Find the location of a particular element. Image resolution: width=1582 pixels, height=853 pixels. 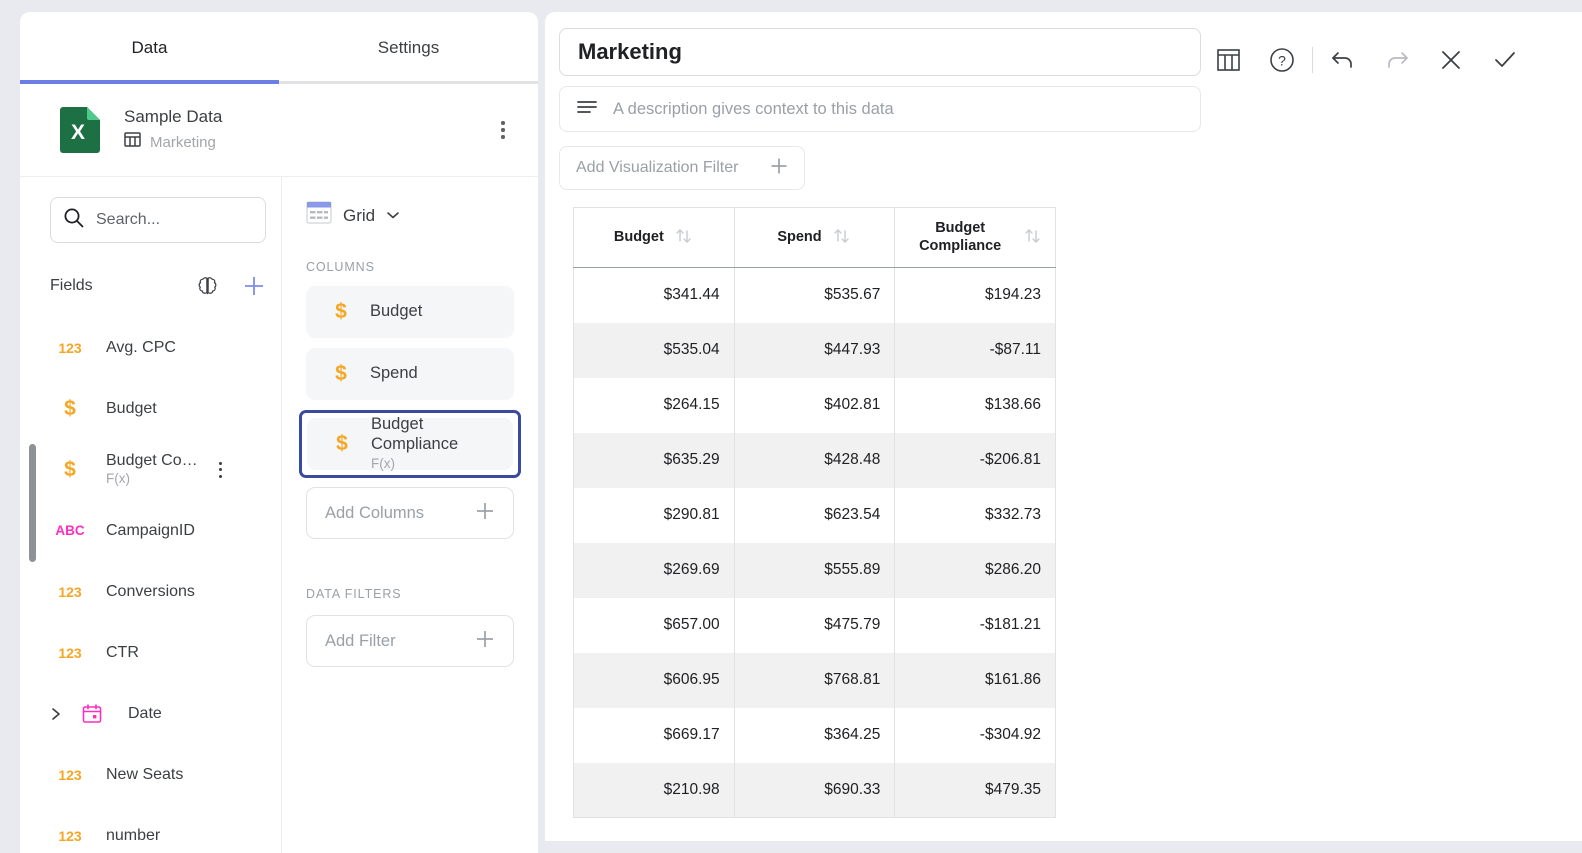

field-item-new-seats: 123 New Seats is located at coordinates (150, 774).